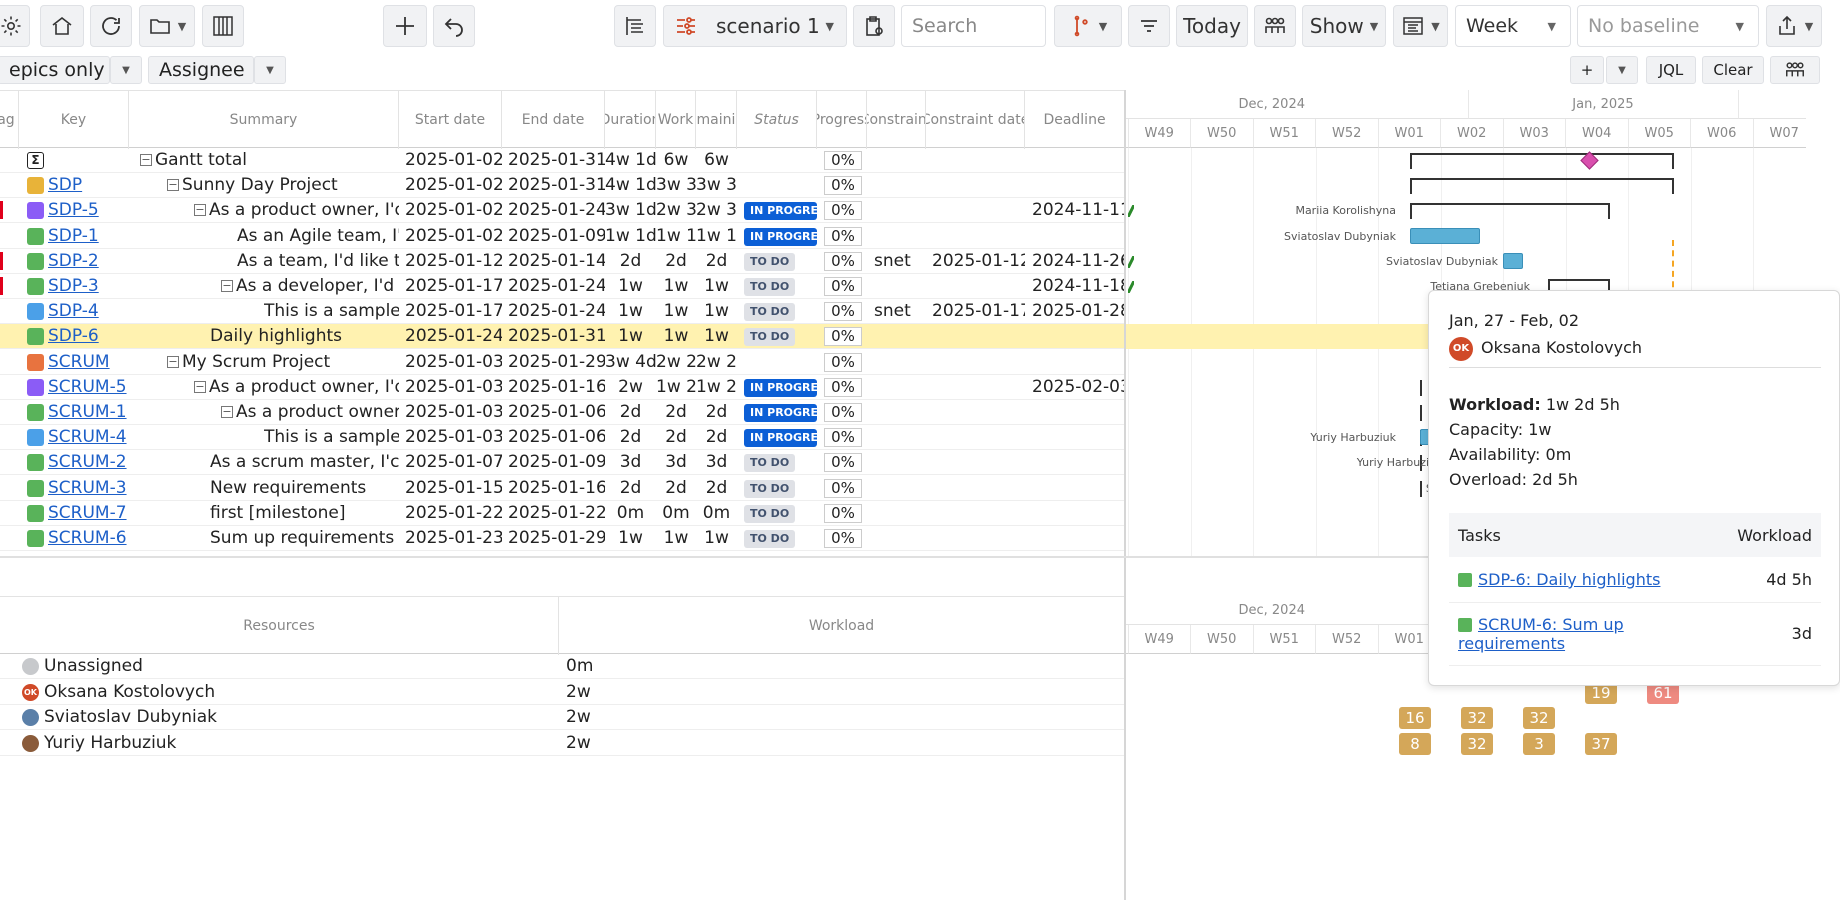 The image size is (1840, 900). Describe the element at coordinates (87, 387) in the screenshot. I see `issue-key-link: SCRUM-5` at that location.